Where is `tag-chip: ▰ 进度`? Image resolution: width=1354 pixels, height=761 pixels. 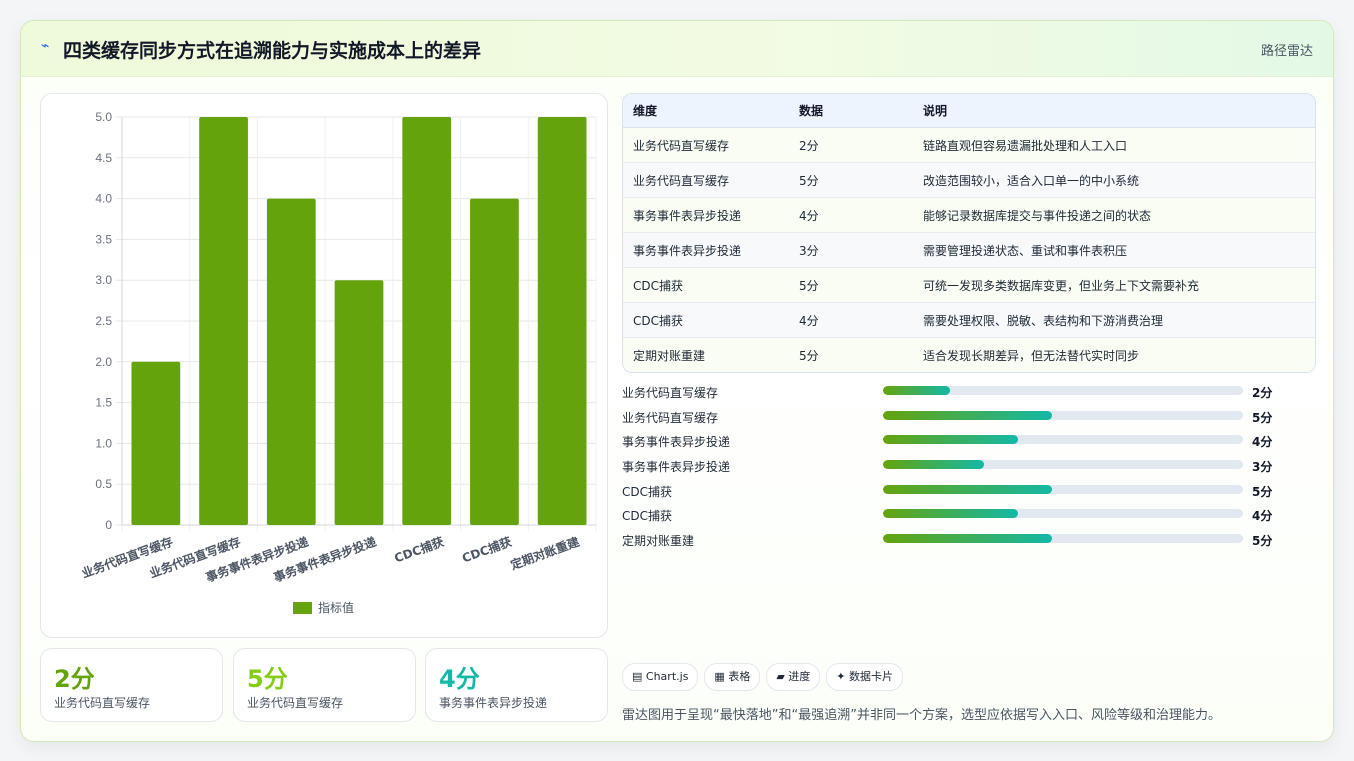 tag-chip: ▰ 进度 is located at coordinates (793, 677).